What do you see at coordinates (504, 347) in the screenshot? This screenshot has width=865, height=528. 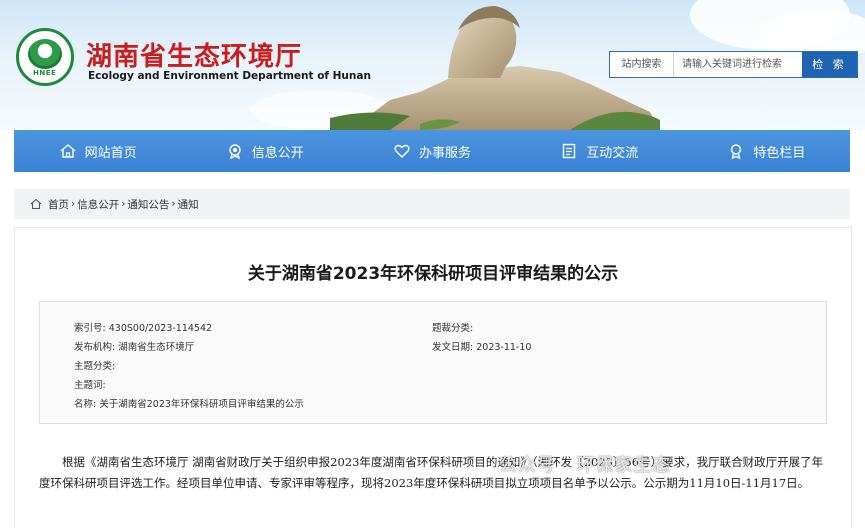 I see `meta-value: 2023-11-10` at bounding box center [504, 347].